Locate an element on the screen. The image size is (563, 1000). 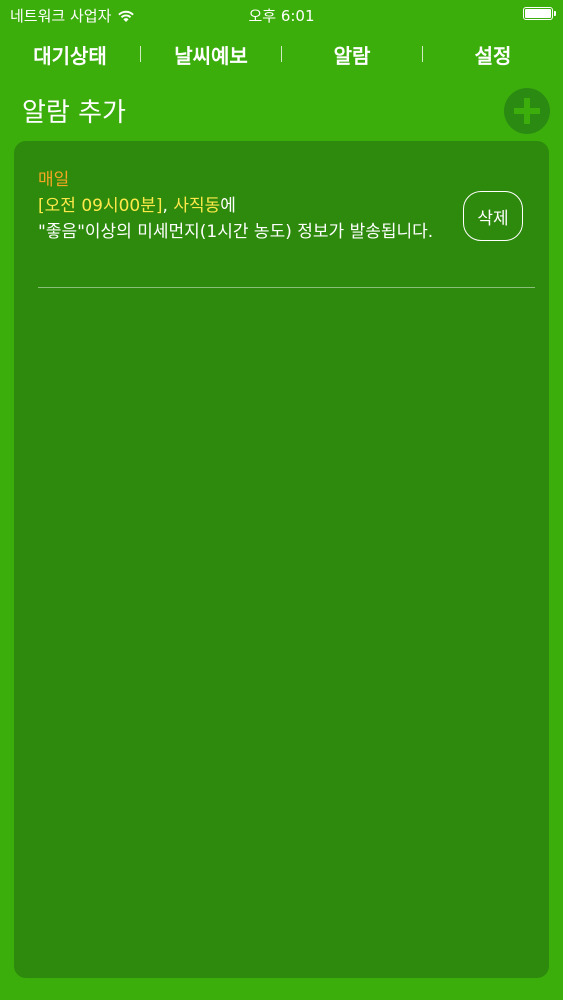
add-alarm-button is located at coordinates (527, 111).